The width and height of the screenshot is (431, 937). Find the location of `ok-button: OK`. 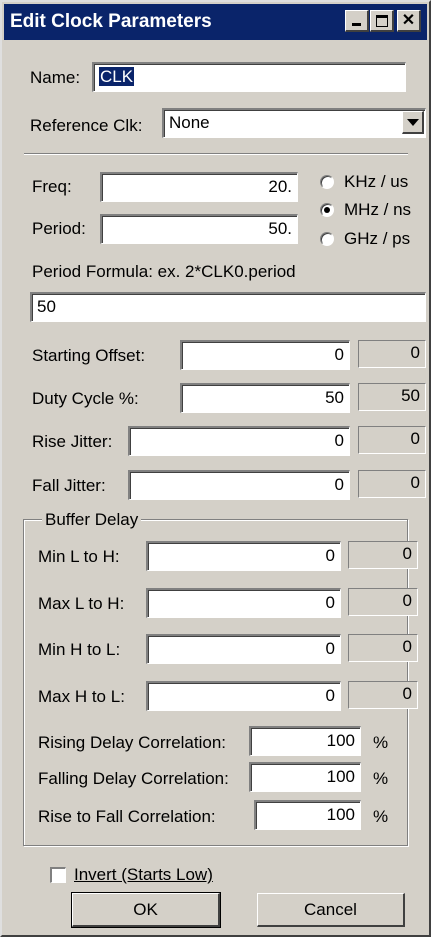

ok-button: OK is located at coordinates (146, 910).